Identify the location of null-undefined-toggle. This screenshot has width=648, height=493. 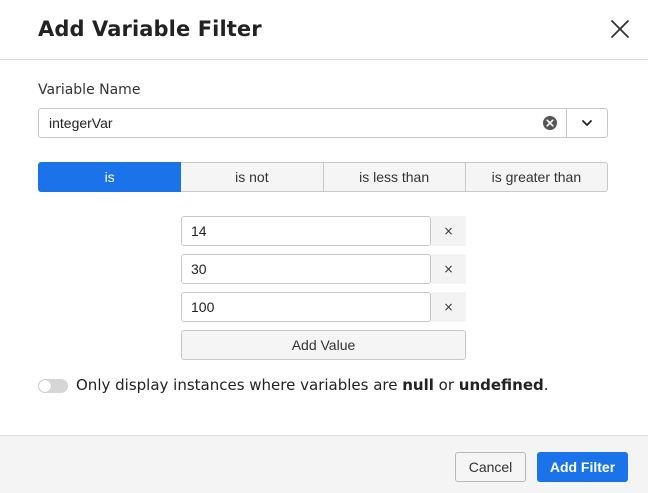
(53, 386).